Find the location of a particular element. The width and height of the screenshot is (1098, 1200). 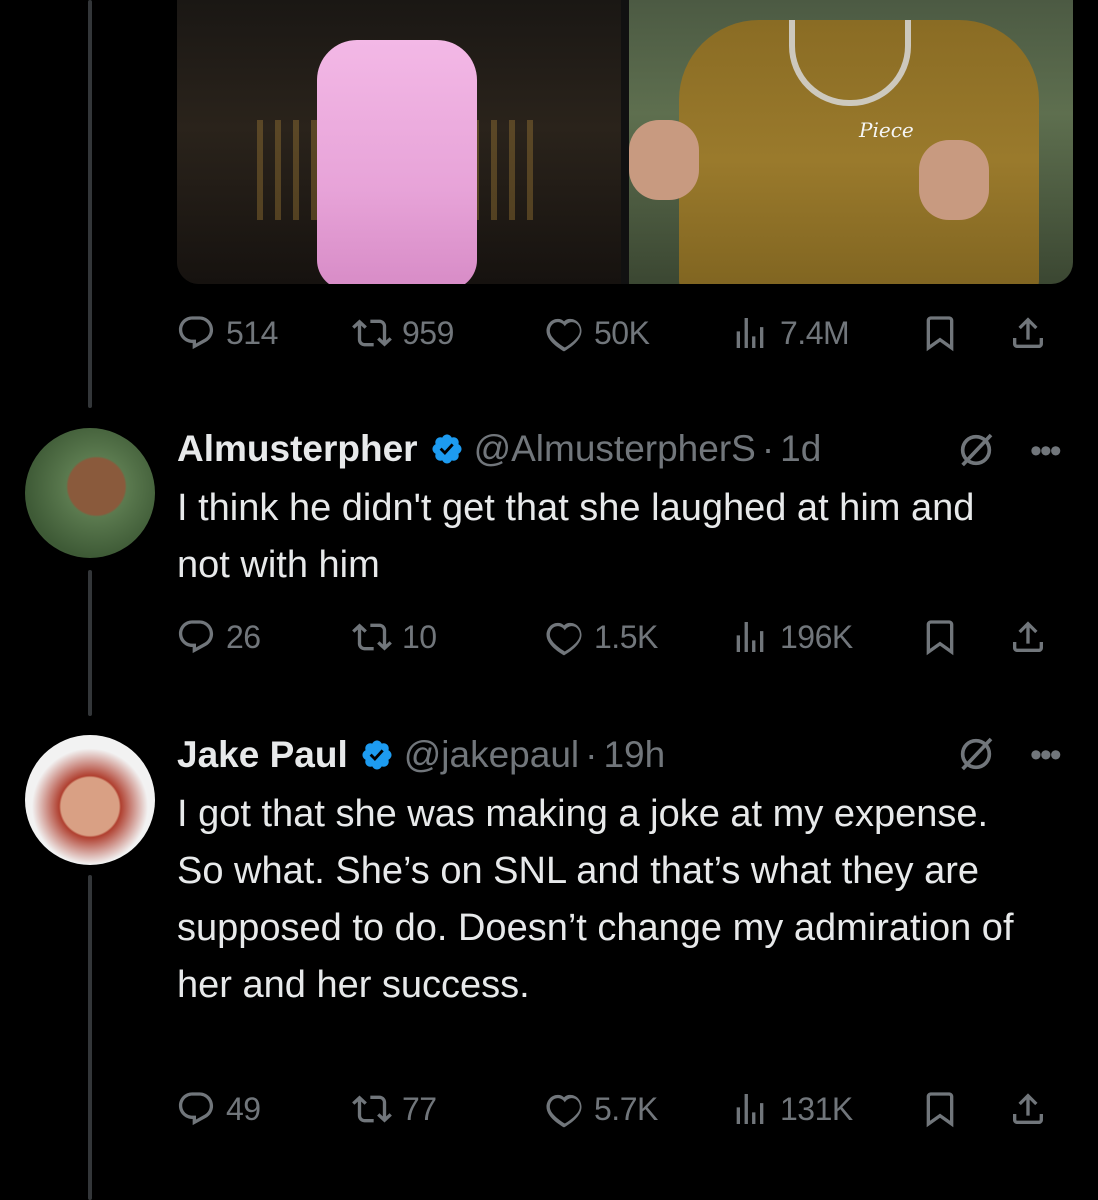

views-count: 196K is located at coordinates (816, 636).